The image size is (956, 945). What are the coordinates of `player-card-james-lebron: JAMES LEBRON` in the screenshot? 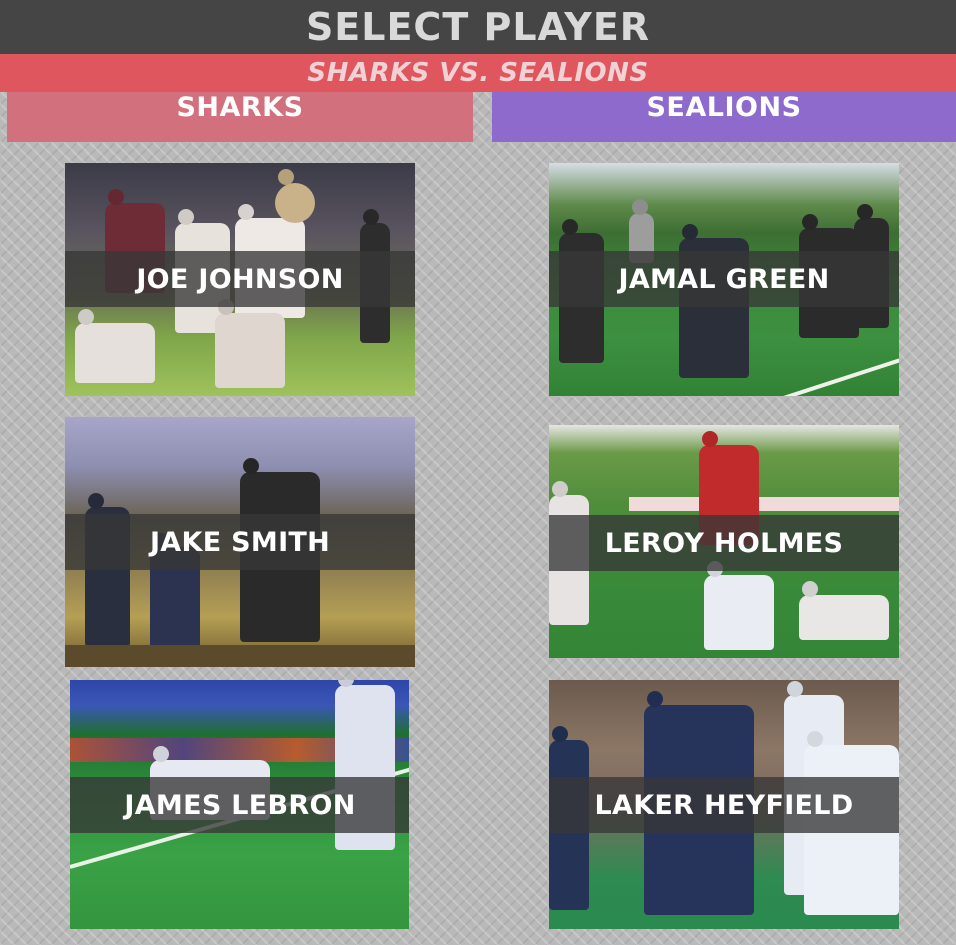 It's located at (239, 804).